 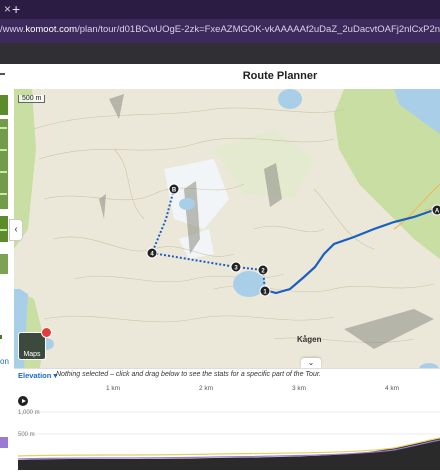 I want to click on notification-dot-icon, so click(x=46, y=332).